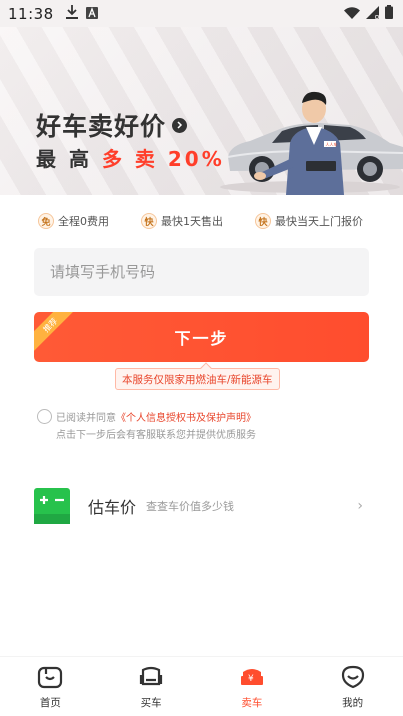 The width and height of the screenshot is (403, 716). What do you see at coordinates (50, 677) in the screenshot?
I see `home-icon` at bounding box center [50, 677].